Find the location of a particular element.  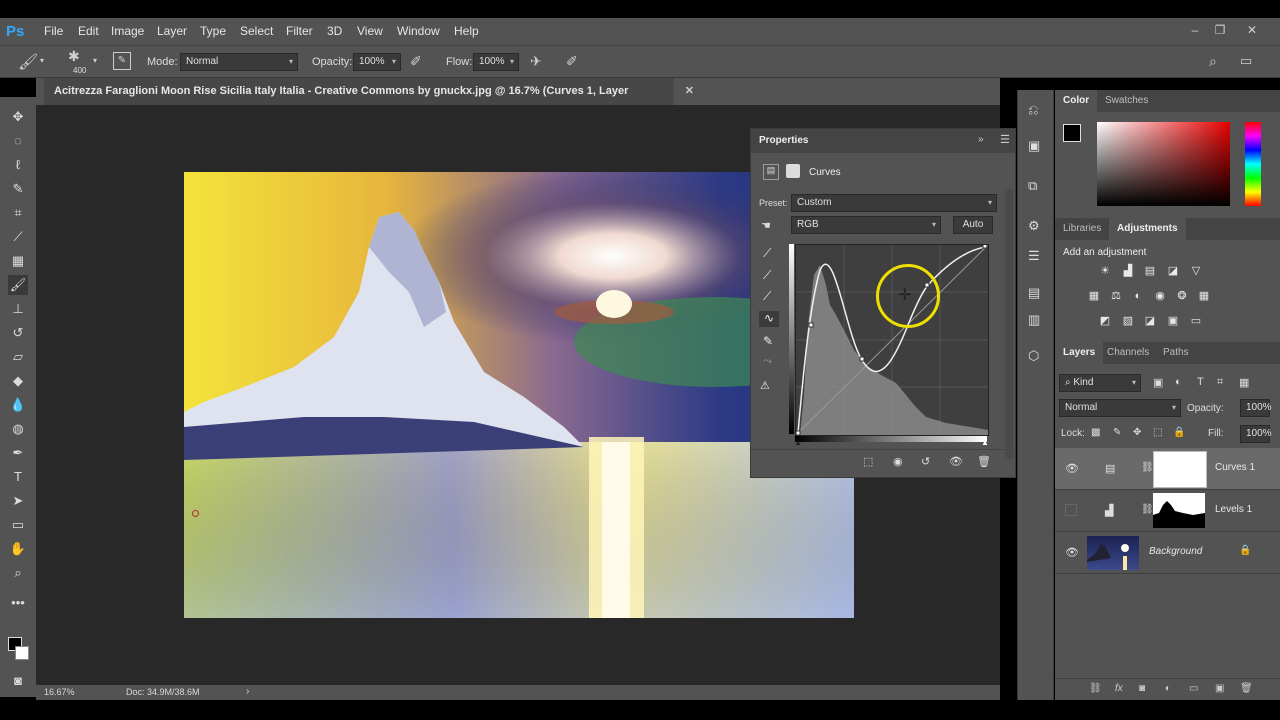

eye-icon: 👁 is located at coordinates (1072, 468).